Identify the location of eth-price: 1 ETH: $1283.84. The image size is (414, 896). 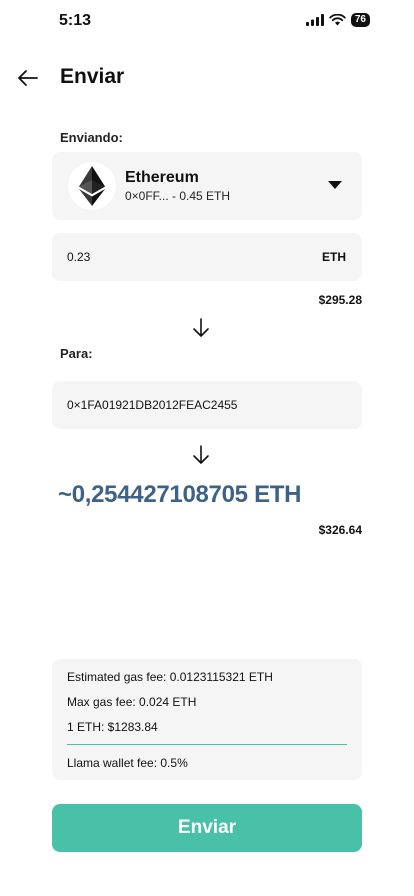
(112, 727).